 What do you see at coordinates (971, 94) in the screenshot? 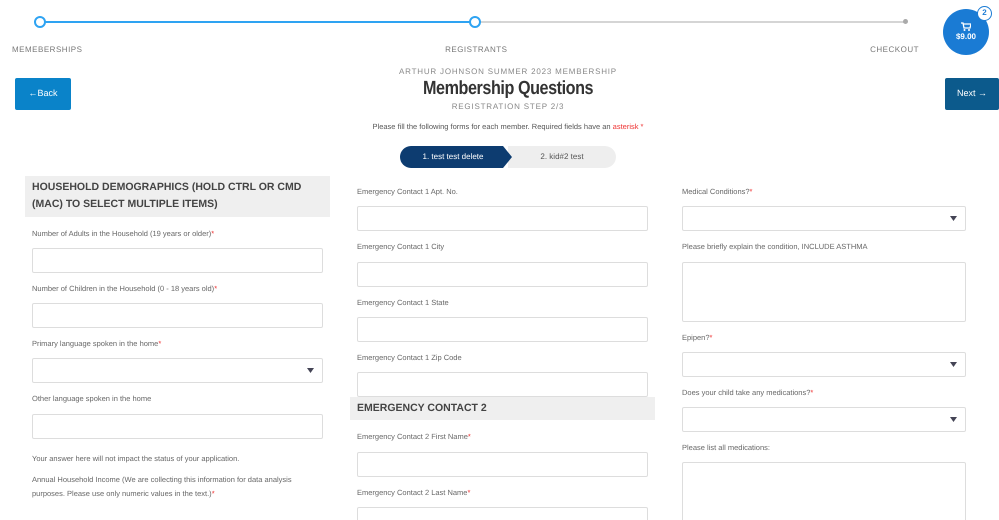
I see `next-button: Next →` at bounding box center [971, 94].